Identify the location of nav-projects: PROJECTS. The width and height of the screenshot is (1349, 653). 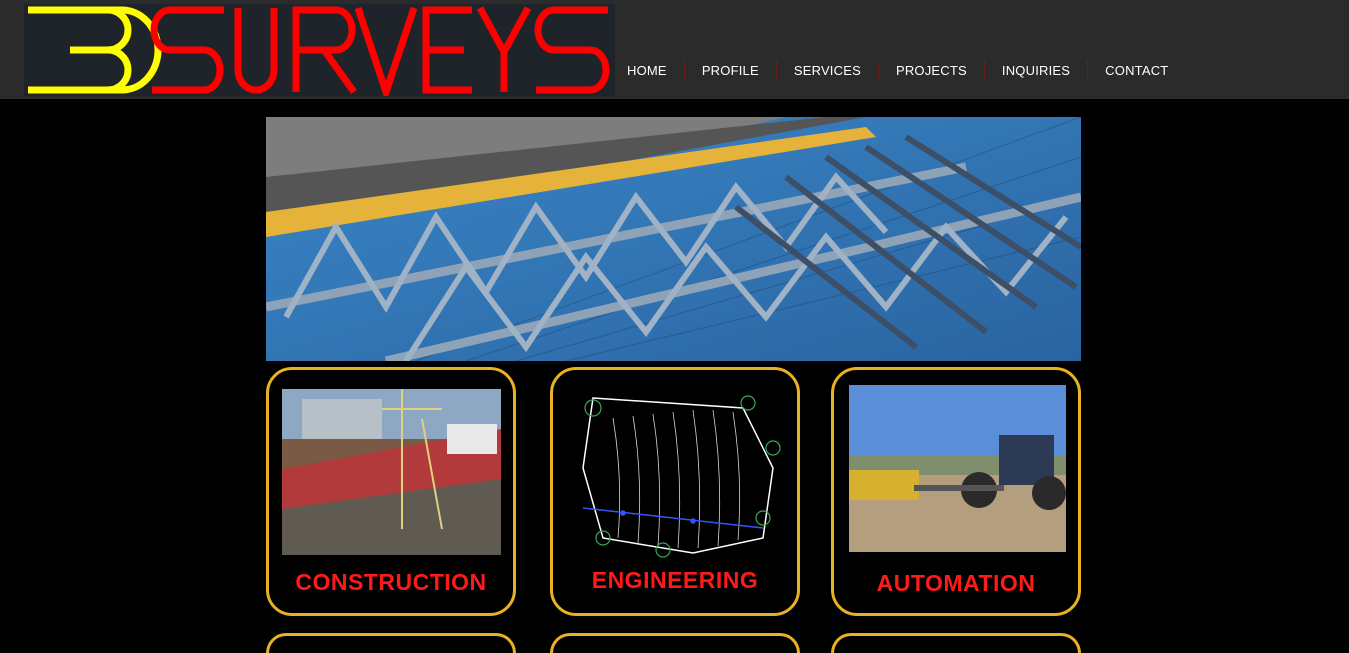
(931, 71).